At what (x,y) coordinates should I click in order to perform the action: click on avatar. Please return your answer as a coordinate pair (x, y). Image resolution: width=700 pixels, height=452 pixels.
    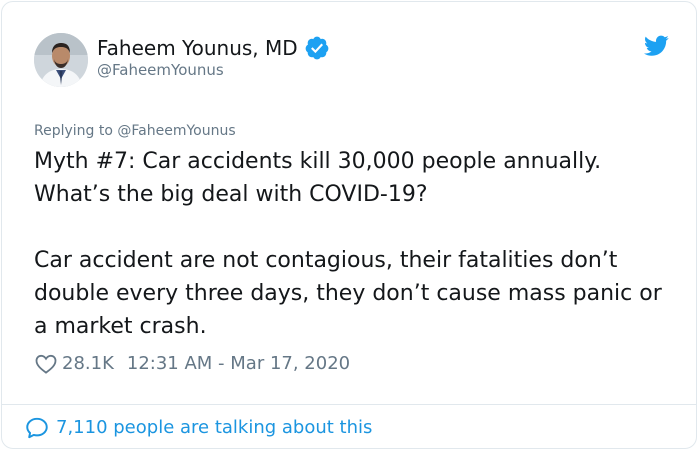
    Looking at the image, I should click on (61, 60).